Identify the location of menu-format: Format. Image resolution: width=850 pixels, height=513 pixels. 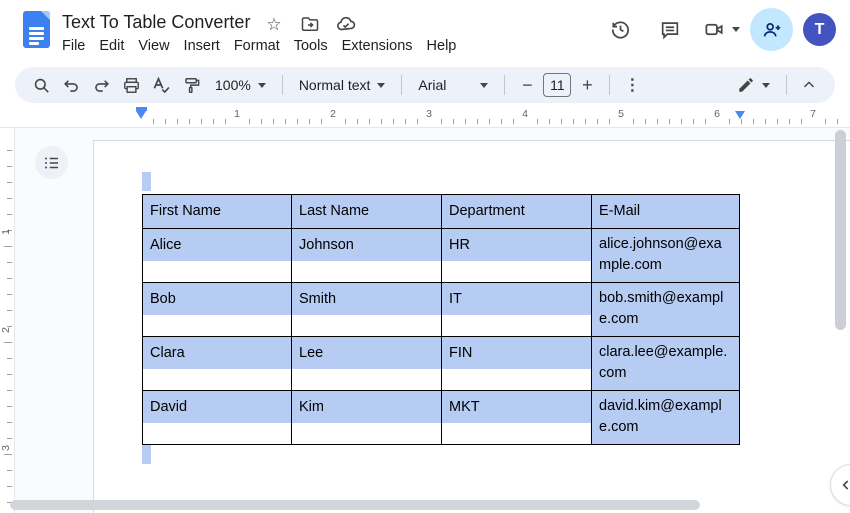
(257, 46).